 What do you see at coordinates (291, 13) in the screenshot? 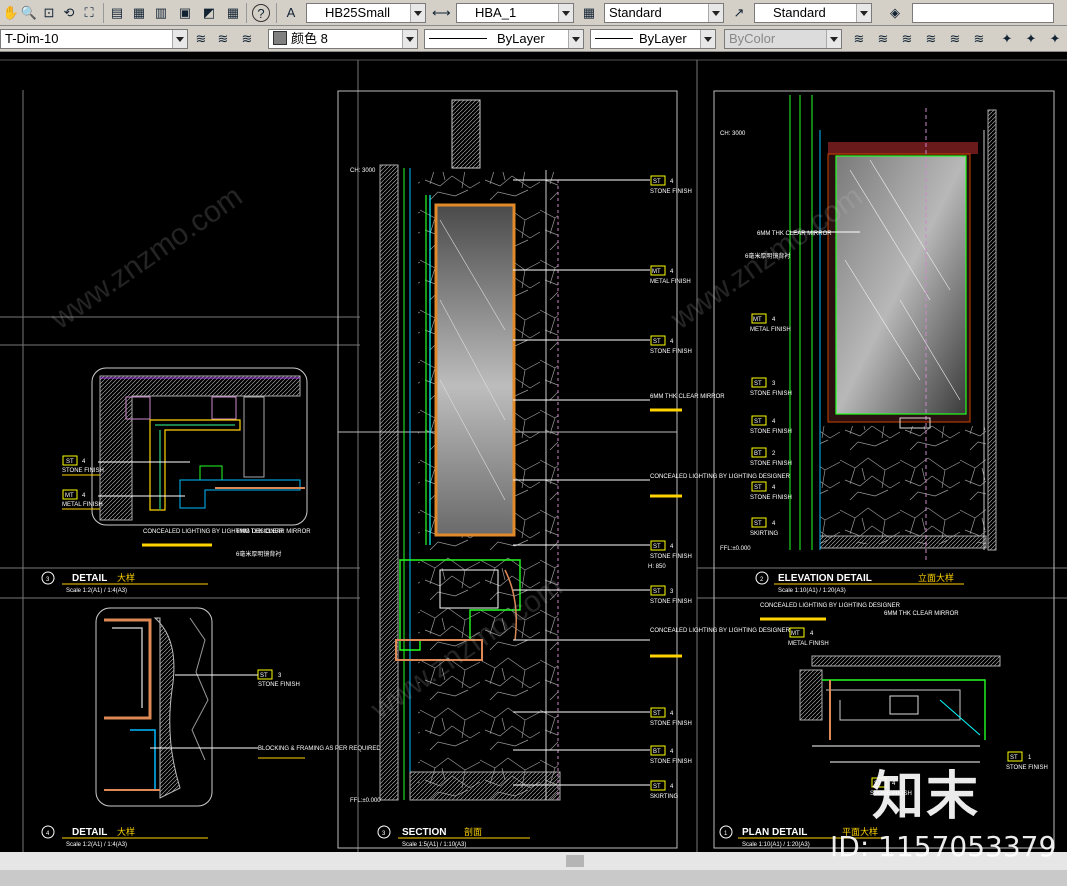
I see `text-style-icon: A` at bounding box center [291, 13].